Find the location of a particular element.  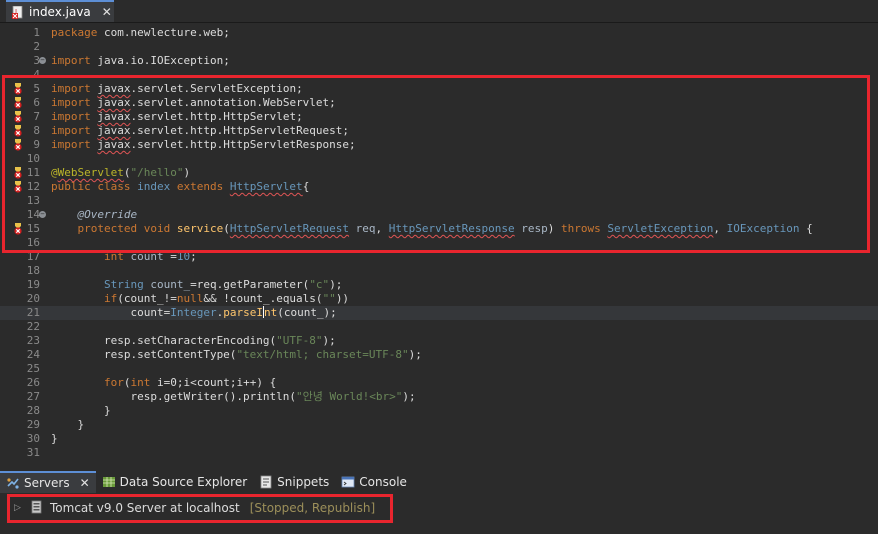

code-line: 20 if(count_!=null&& !count_.equals("")) is located at coordinates (439, 299).